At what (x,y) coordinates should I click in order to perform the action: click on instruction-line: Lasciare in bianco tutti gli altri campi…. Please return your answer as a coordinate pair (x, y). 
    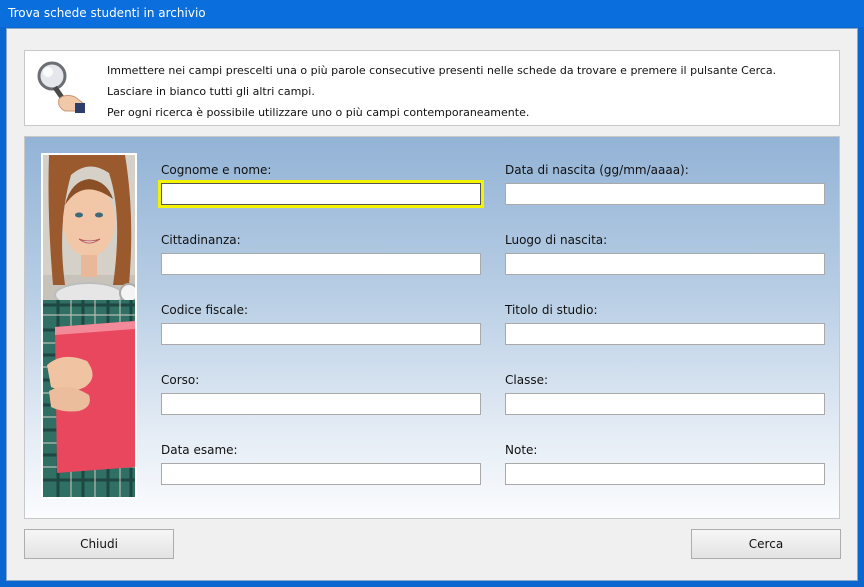
    Looking at the image, I should click on (211, 91).